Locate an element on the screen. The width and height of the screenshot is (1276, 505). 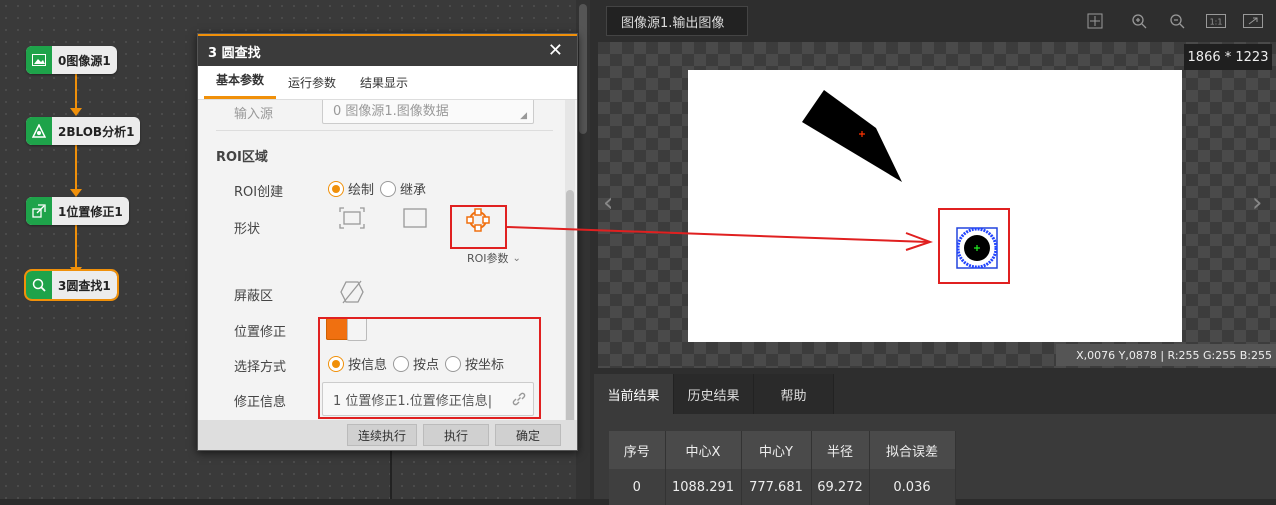
table-header-row: 序号 中心X 中心Y 半径 拟合误差 is located at coordinates (782, 450).